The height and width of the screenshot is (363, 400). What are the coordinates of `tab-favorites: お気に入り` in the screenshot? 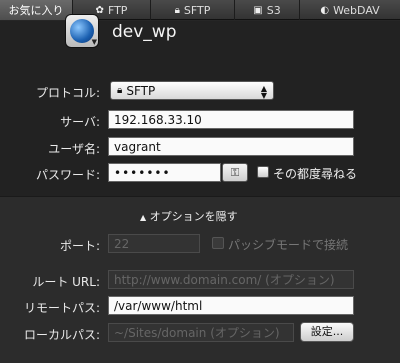 It's located at (36, 10).